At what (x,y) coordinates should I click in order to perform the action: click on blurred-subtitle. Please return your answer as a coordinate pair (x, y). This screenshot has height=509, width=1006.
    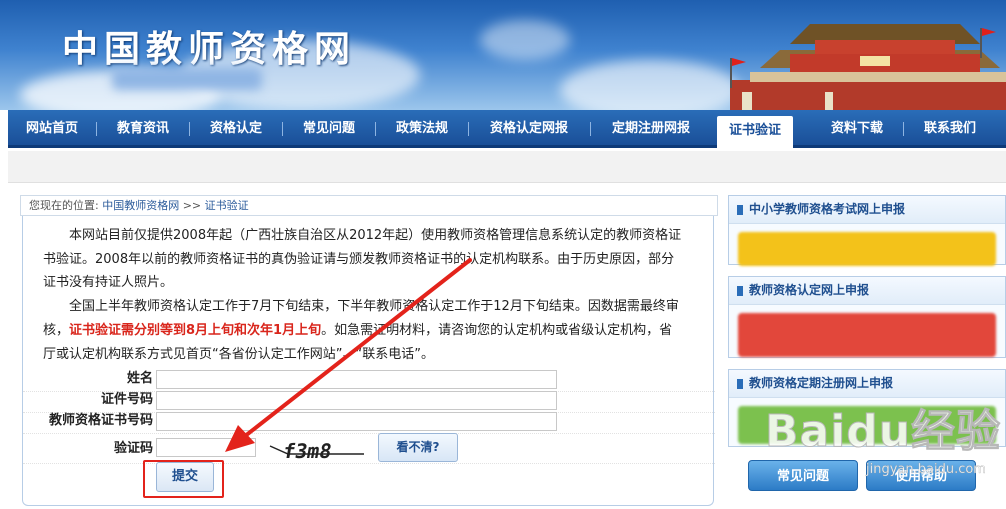
    Looking at the image, I should click on (187, 79).